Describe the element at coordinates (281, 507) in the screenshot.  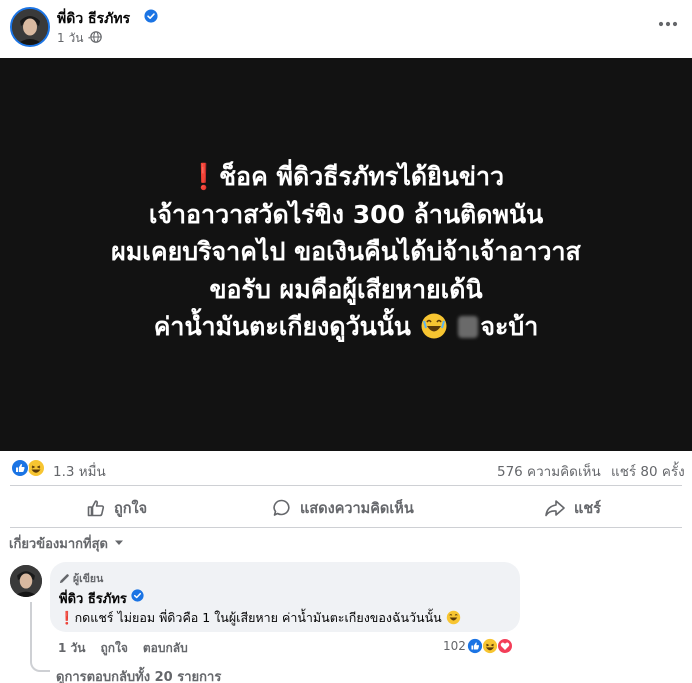
I see `comment-bubble-icon` at that location.